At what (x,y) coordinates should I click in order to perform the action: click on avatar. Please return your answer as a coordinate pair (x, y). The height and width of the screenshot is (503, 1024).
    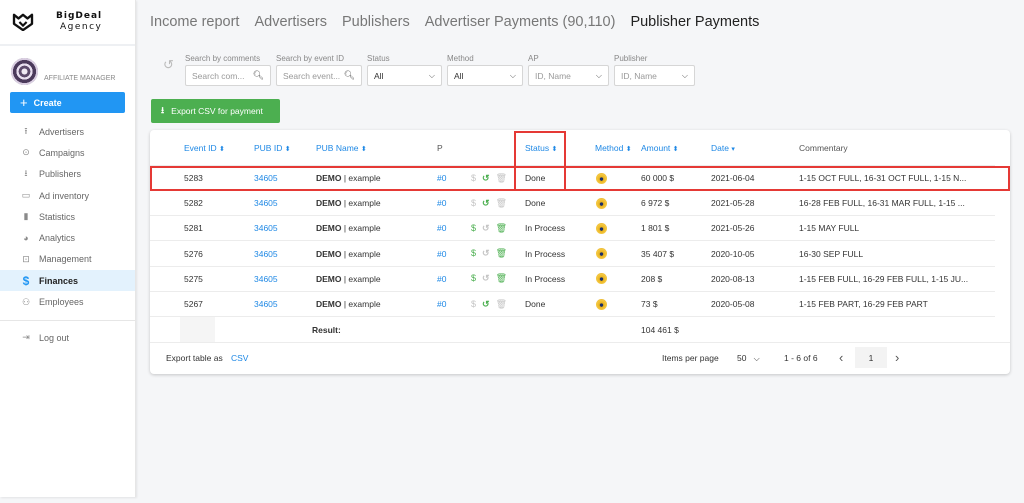
    Looking at the image, I should click on (24, 71).